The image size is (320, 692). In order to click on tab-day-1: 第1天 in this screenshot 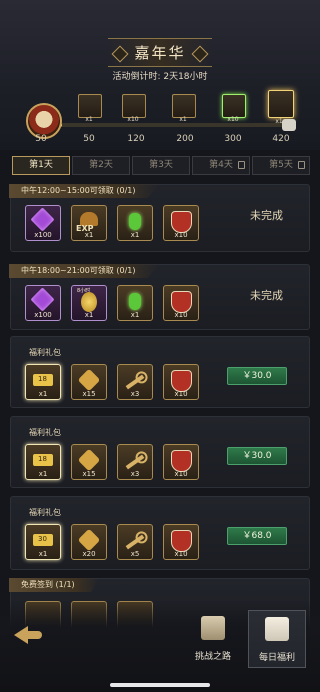, I will do `click(41, 165)`.